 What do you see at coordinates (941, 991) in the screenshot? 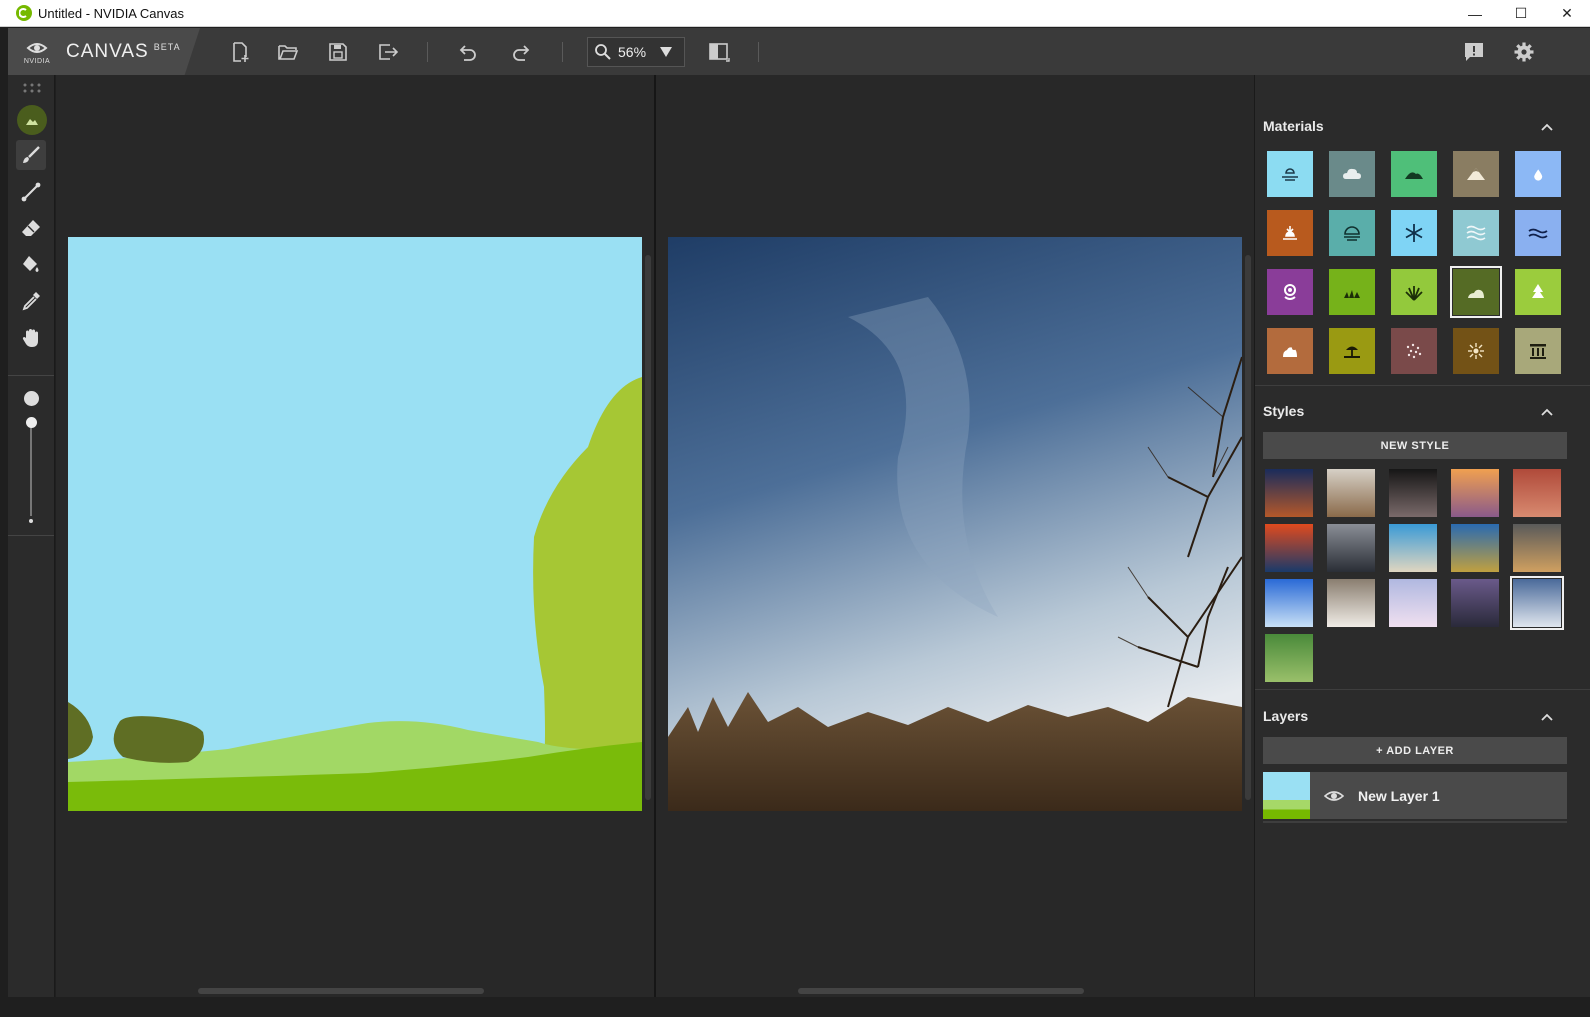
I see `right-canvas-horizontal-scrollbar` at bounding box center [941, 991].